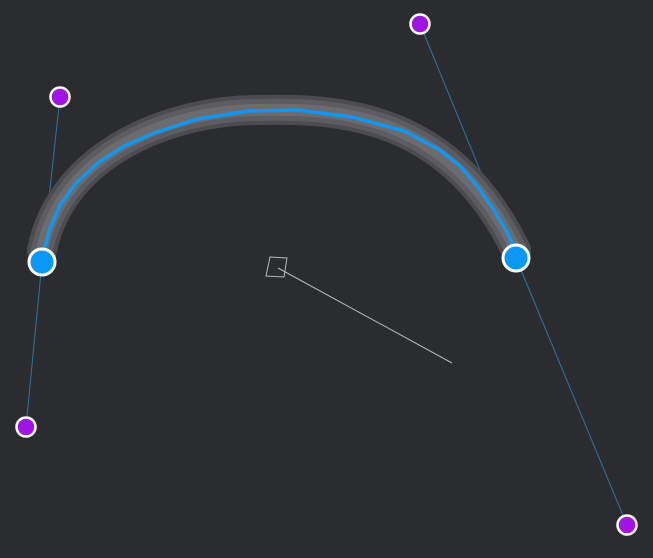 The image size is (653, 558). Describe the element at coordinates (26, 427) in the screenshot. I see `control-handle-start-in` at that location.